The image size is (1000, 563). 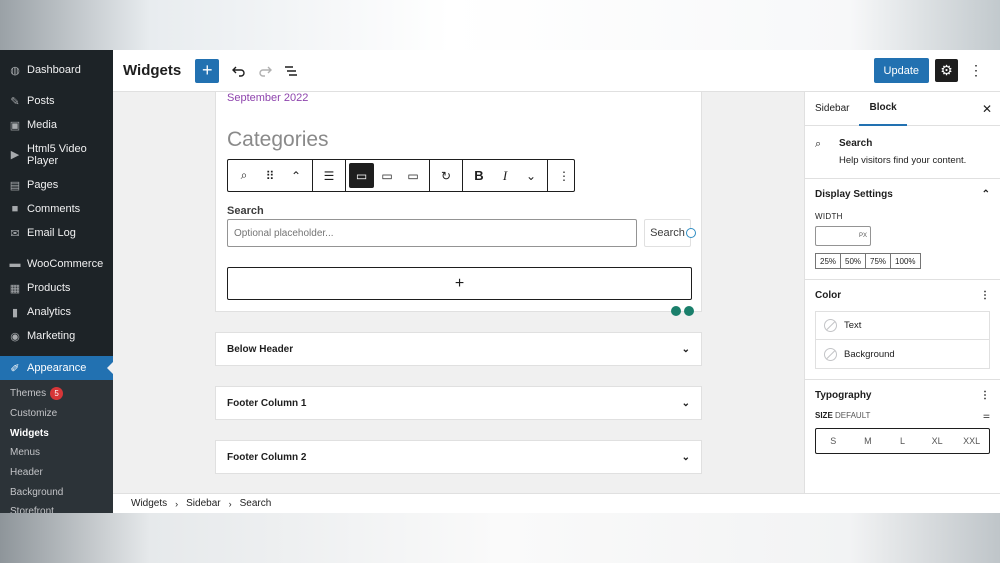 I want to click on size-option-xl: XL, so click(x=937, y=441).